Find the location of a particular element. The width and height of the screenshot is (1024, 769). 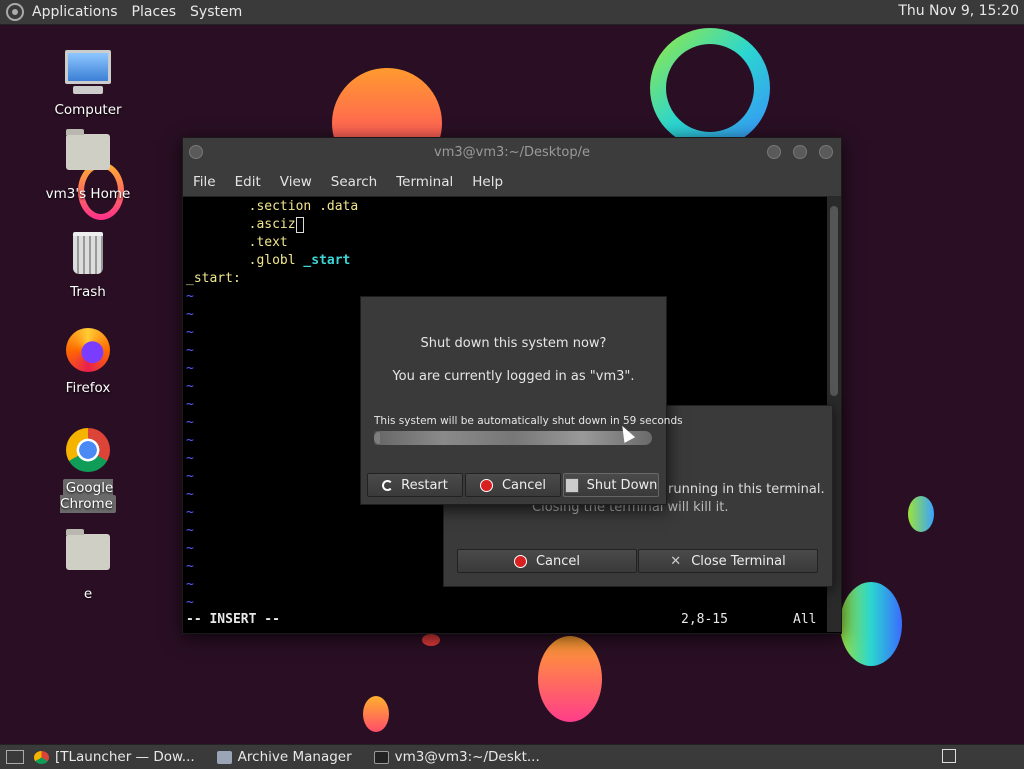

minimize-icon is located at coordinates (774, 152).